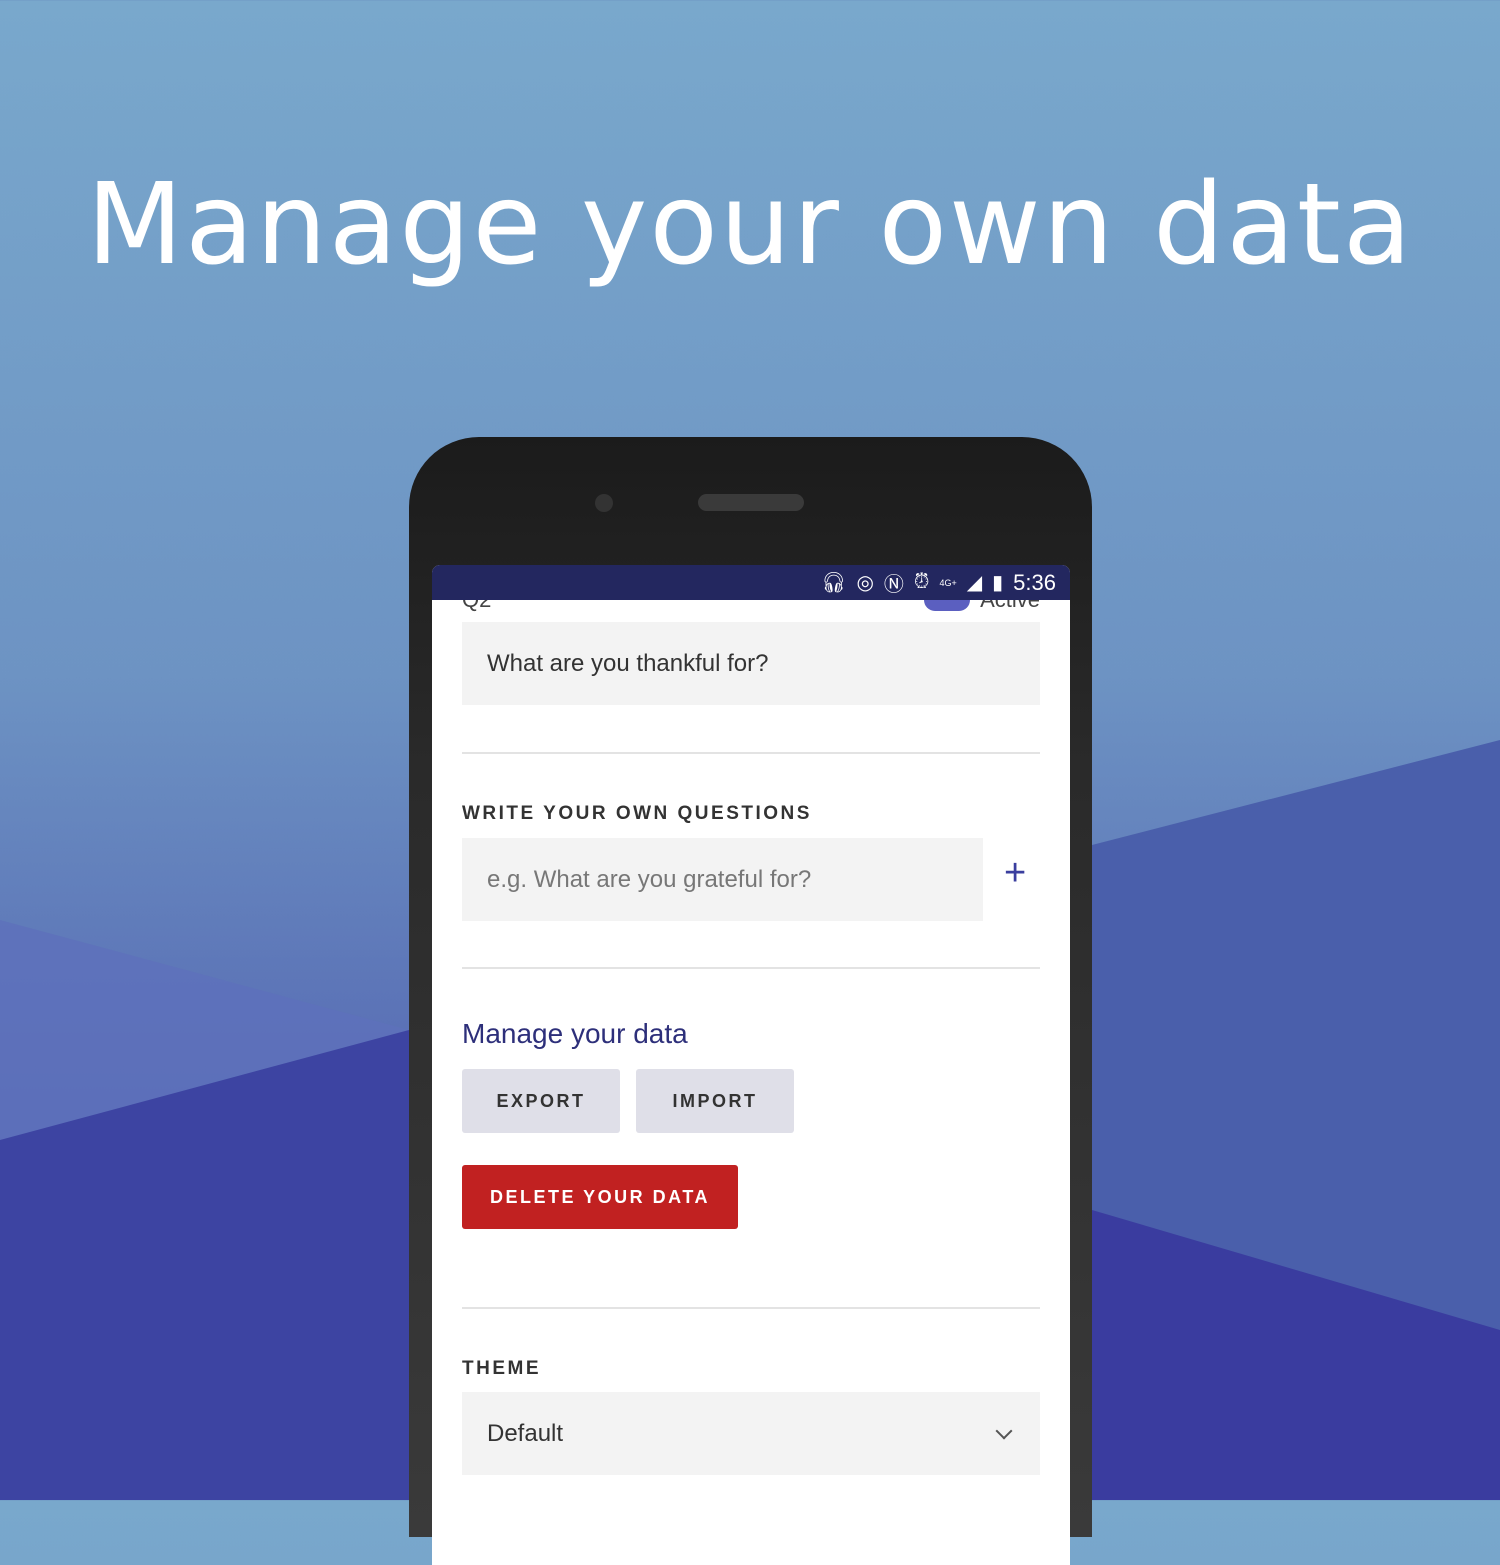 The image size is (1500, 1565). What do you see at coordinates (604, 503) in the screenshot?
I see `camera` at bounding box center [604, 503].